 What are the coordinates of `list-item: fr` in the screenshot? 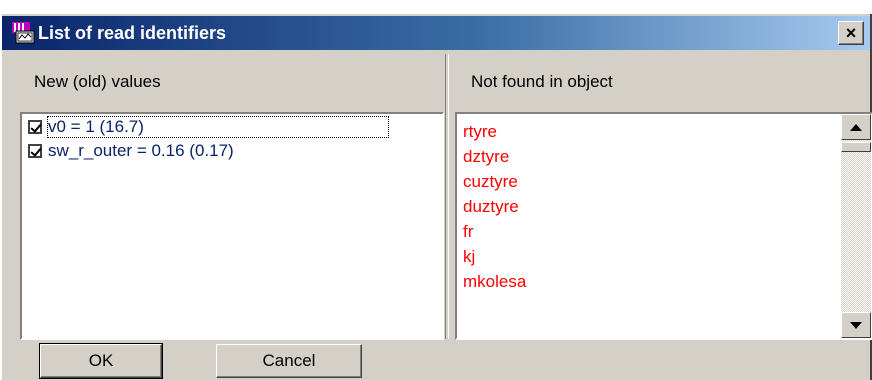 It's located at (468, 232).